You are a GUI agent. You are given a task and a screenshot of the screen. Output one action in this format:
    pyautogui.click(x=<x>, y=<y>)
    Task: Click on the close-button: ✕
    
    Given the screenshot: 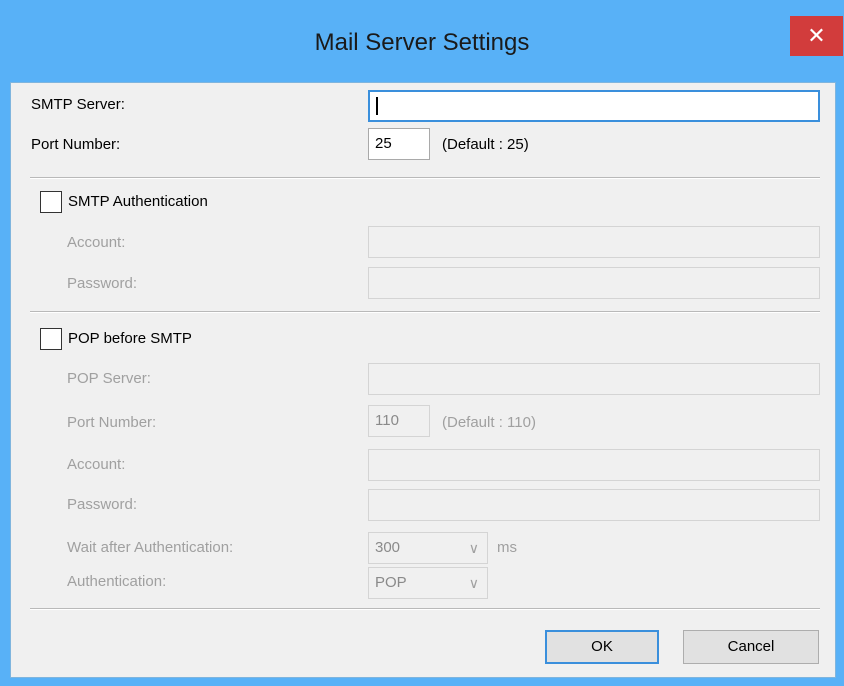 What is the action you would take?
    pyautogui.click(x=816, y=36)
    